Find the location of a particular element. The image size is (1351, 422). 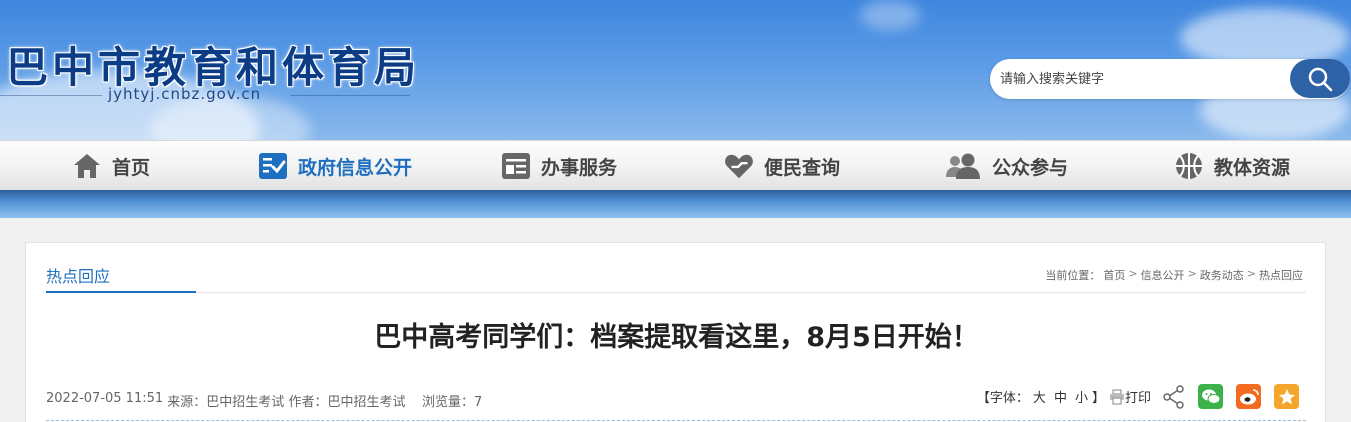

search-input is located at coordinates (1140, 79).